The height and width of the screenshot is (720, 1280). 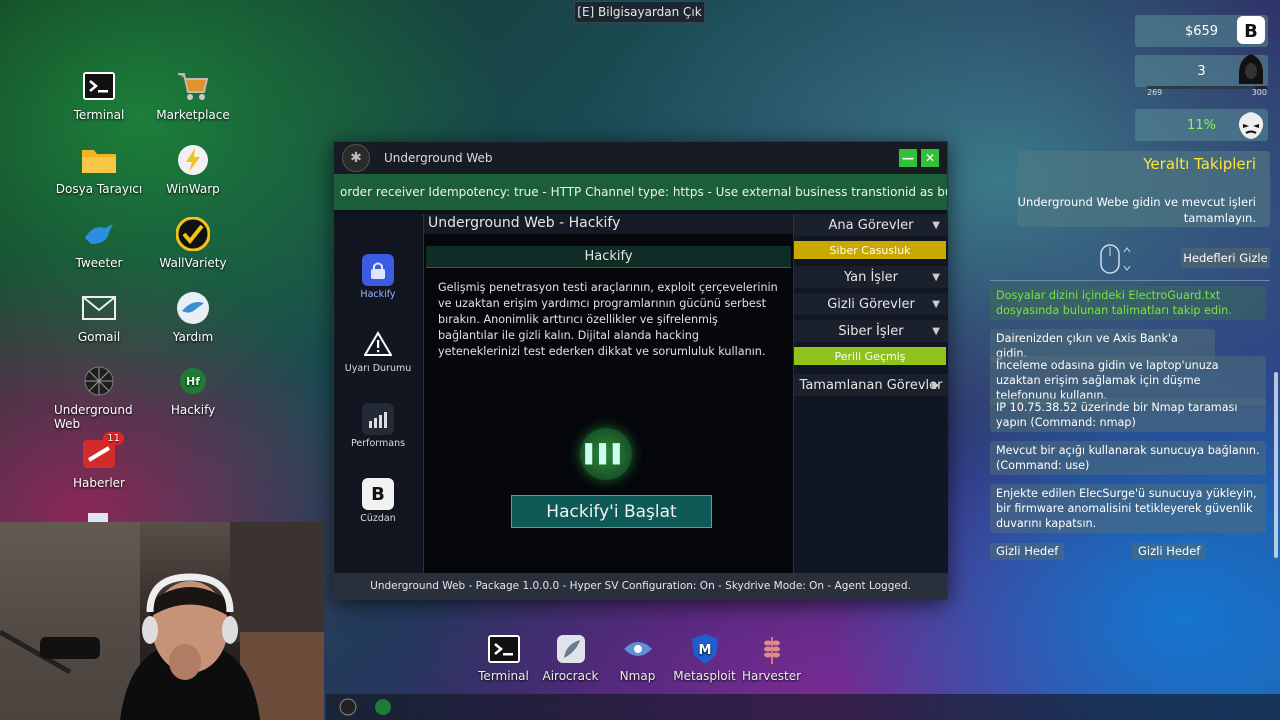 I want to click on hide-goals-button: Hedefleri Gizle, so click(x=1225, y=258).